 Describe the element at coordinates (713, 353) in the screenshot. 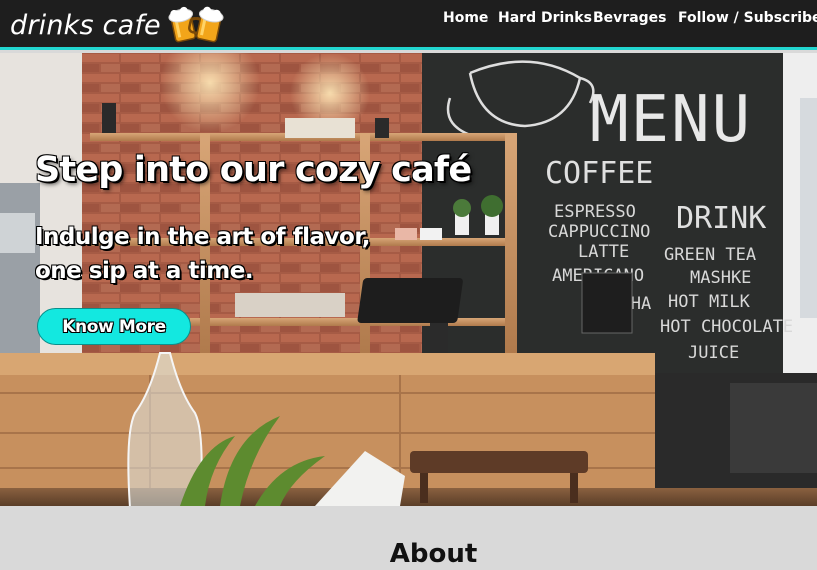

I see `menu-drink-item: JUICE` at that location.